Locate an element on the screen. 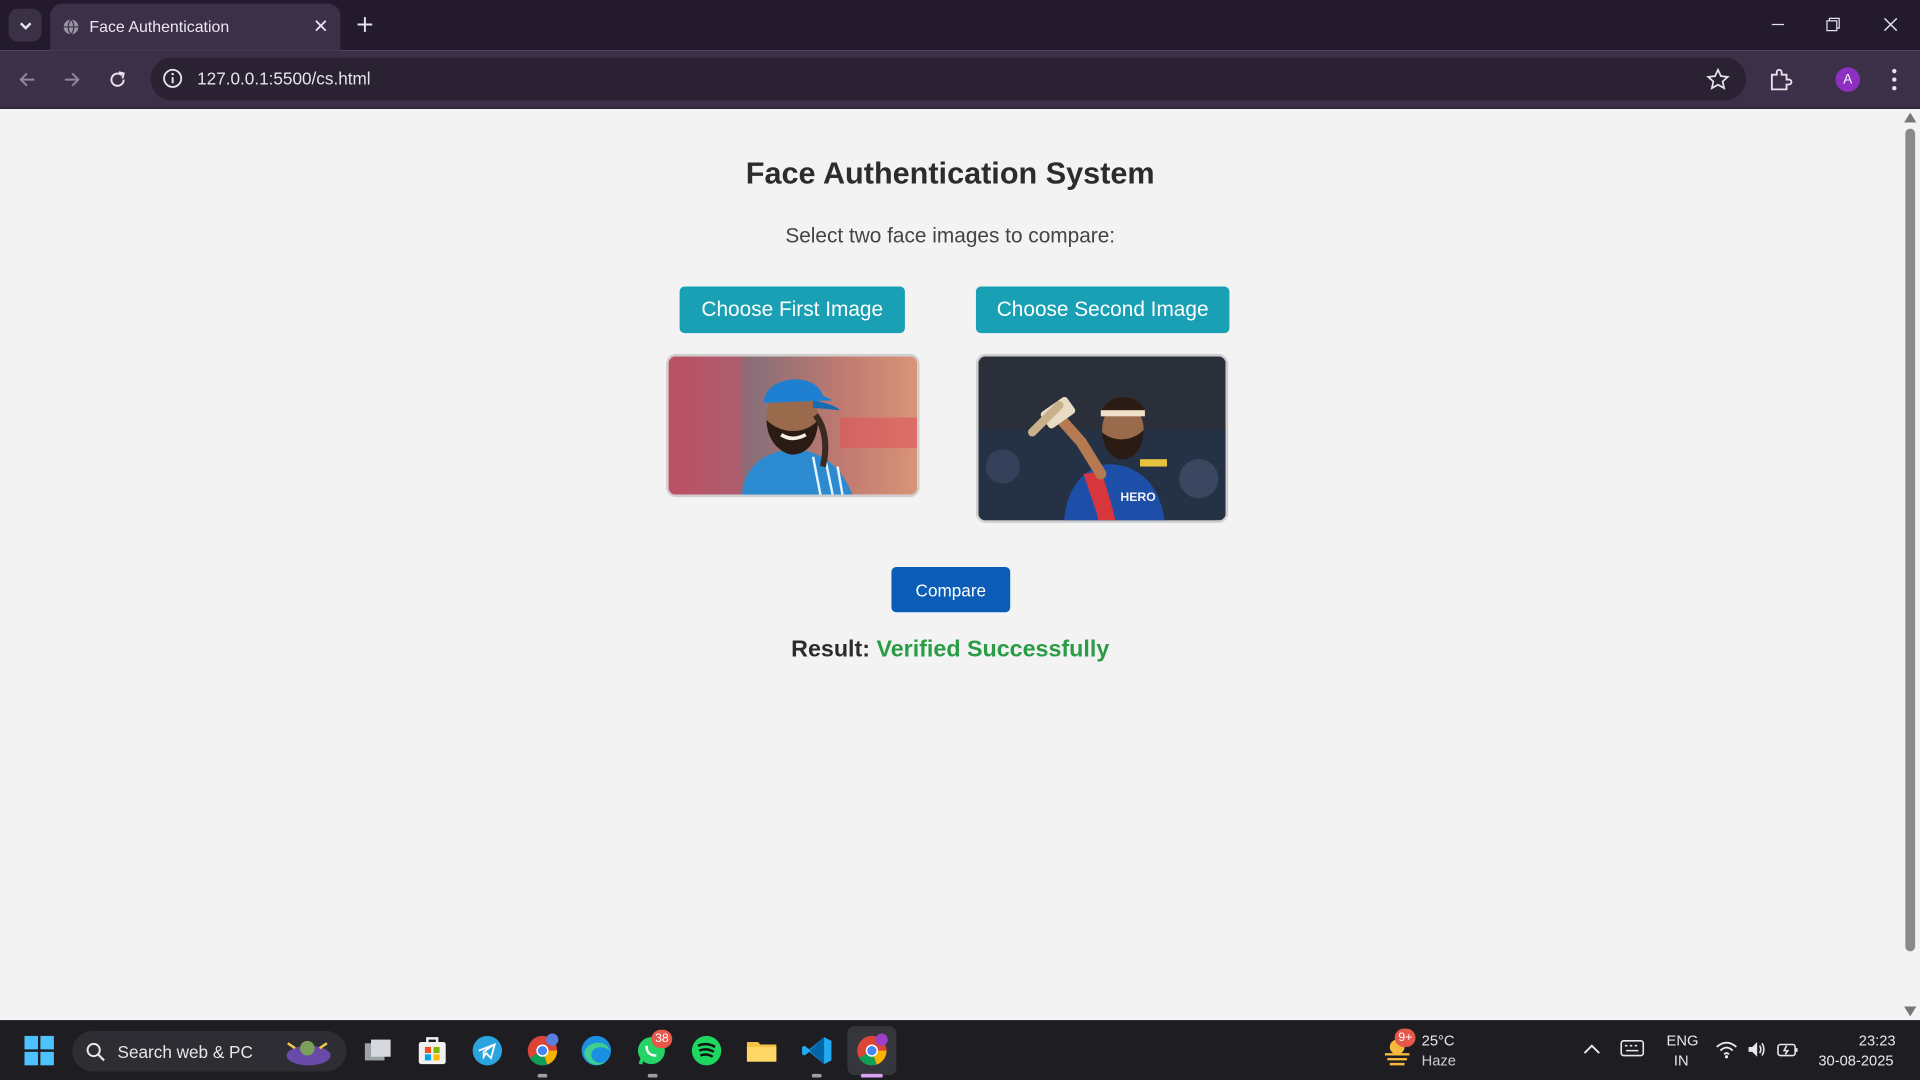 This screenshot has width=1920, height=1080. choose-first-image-button: Choose First Image is located at coordinates (792, 310).